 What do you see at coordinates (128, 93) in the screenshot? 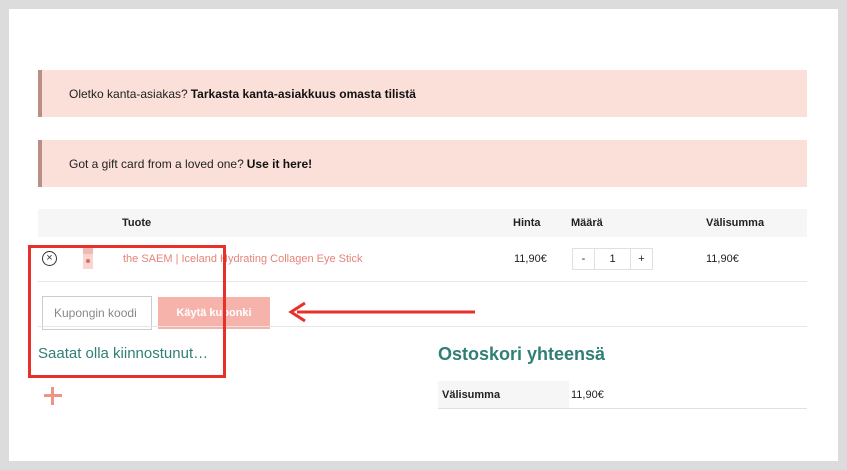
I see `loyalty-notice-text: Oletko kanta-asiakas?` at bounding box center [128, 93].